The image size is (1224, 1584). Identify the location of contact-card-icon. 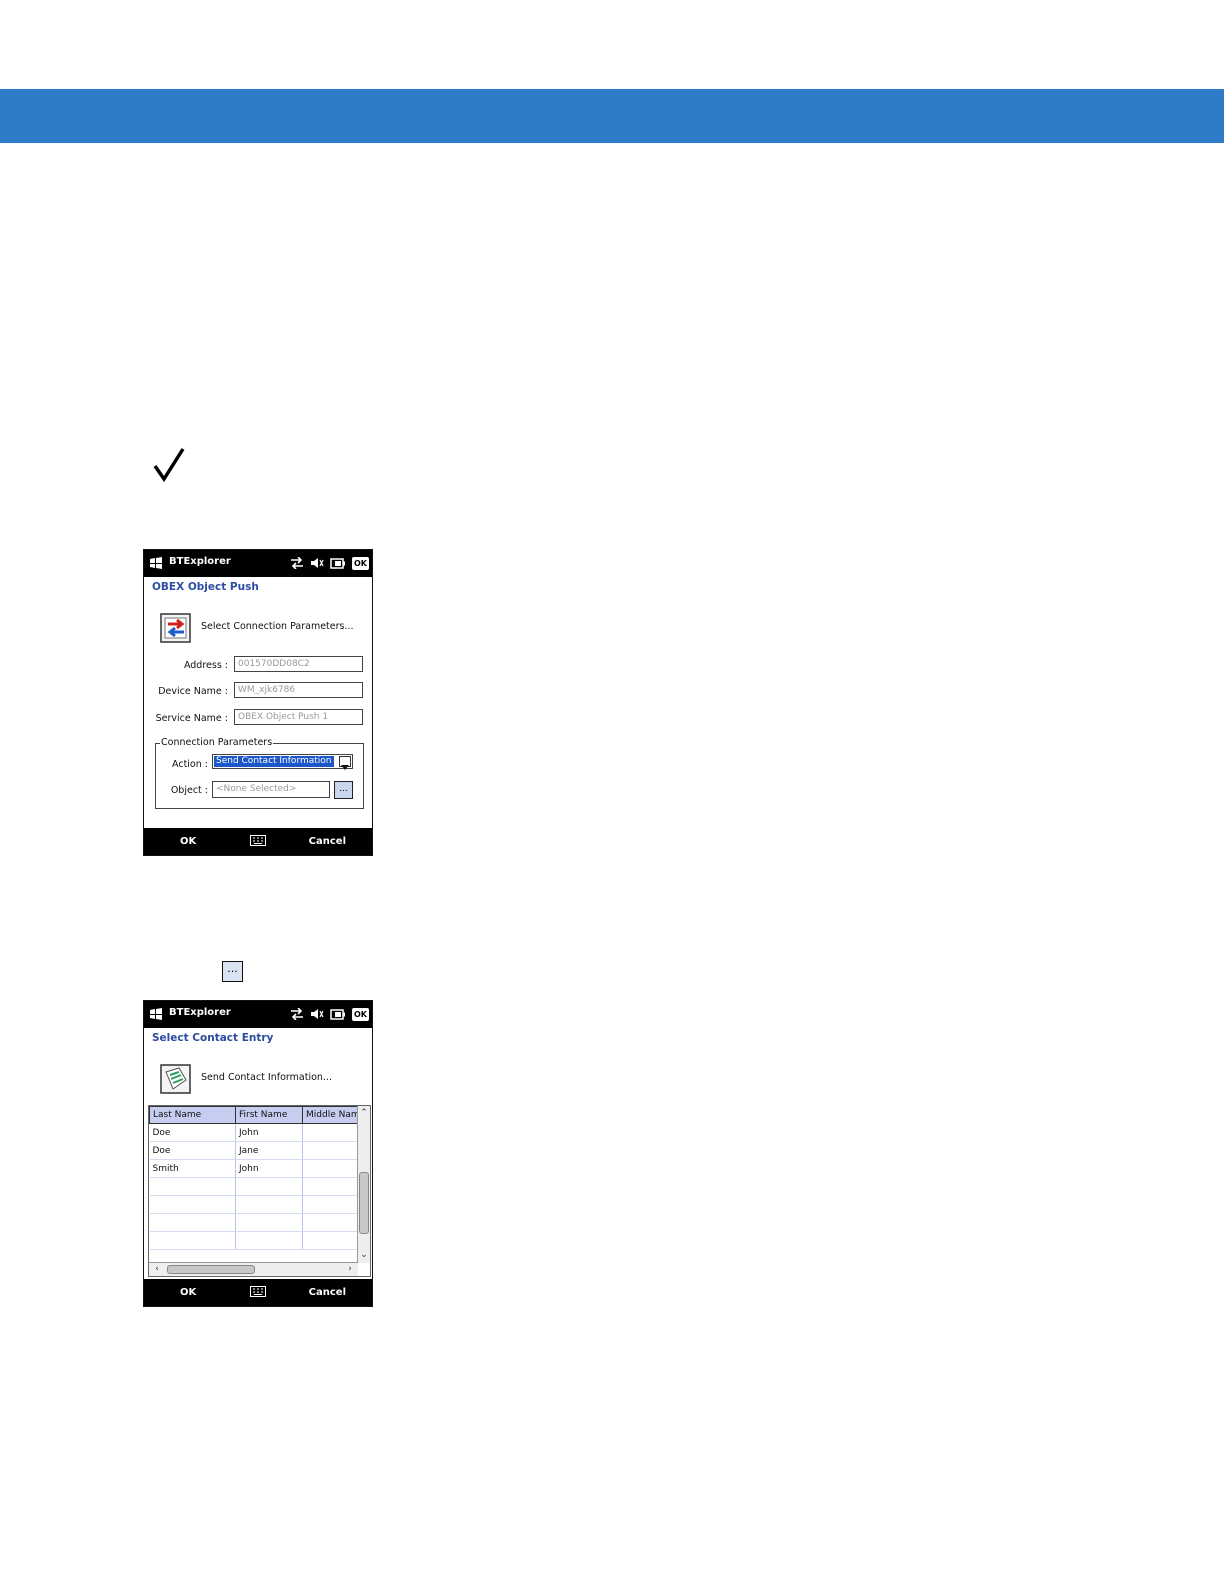
(175, 1079).